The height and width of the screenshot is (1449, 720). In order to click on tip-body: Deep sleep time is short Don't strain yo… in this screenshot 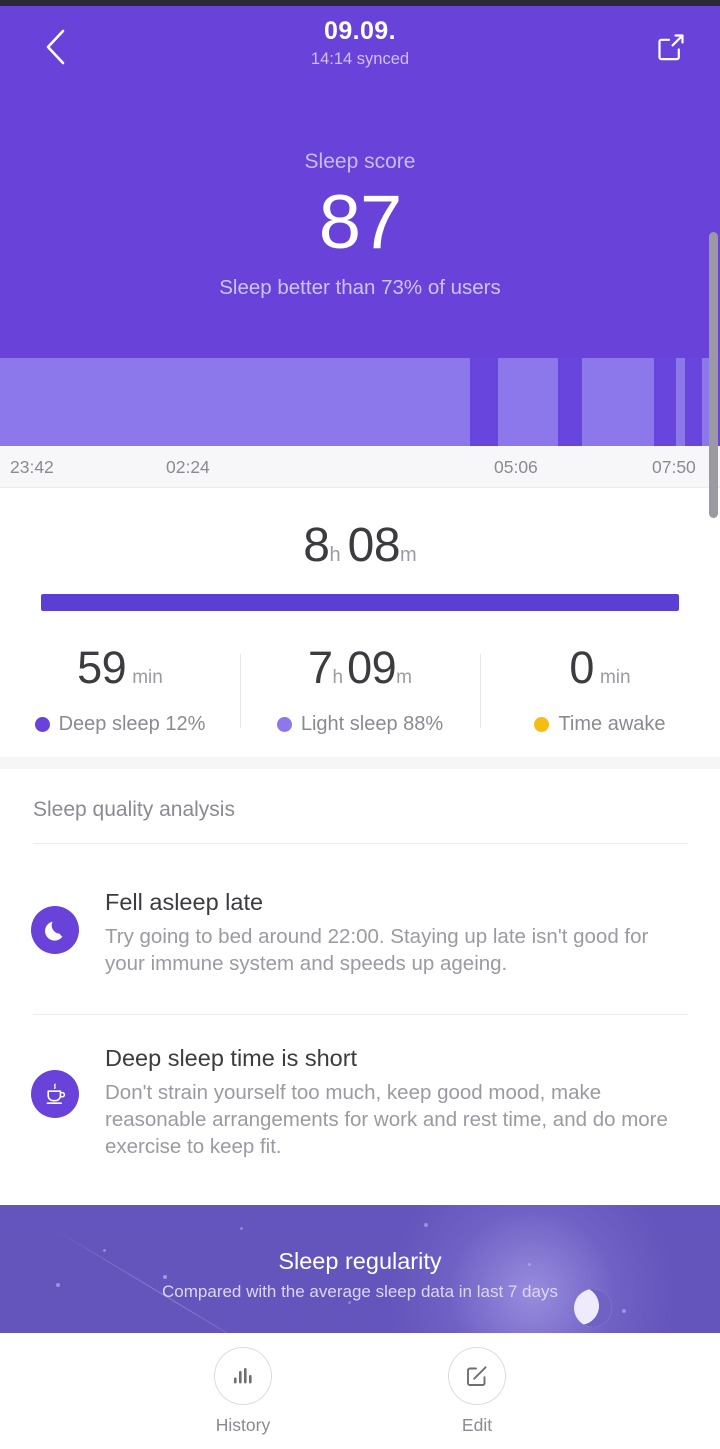, I will do `click(396, 1101)`.